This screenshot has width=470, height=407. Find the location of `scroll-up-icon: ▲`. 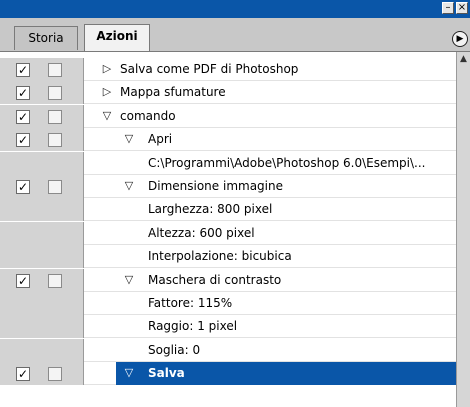

scroll-up-icon: ▲ is located at coordinates (463, 59).